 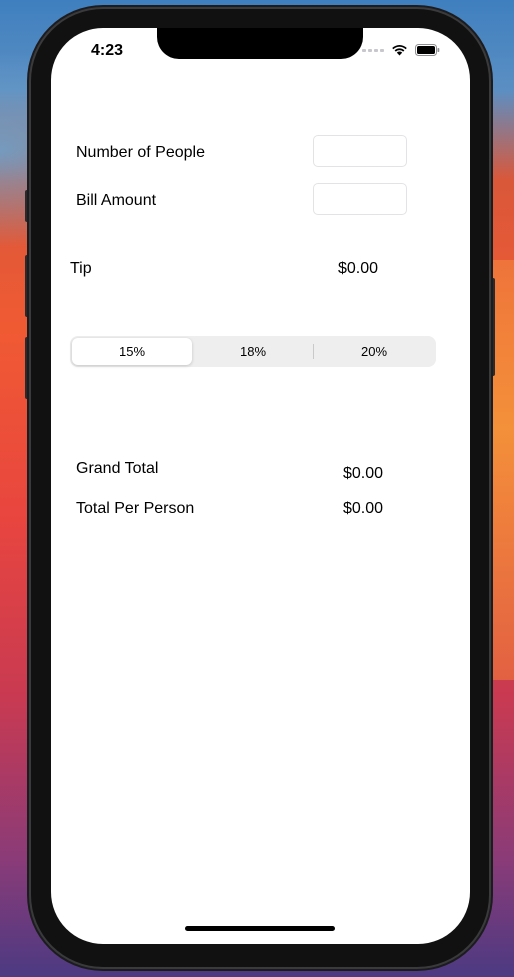 I want to click on battery-icon, so click(x=427, y=50).